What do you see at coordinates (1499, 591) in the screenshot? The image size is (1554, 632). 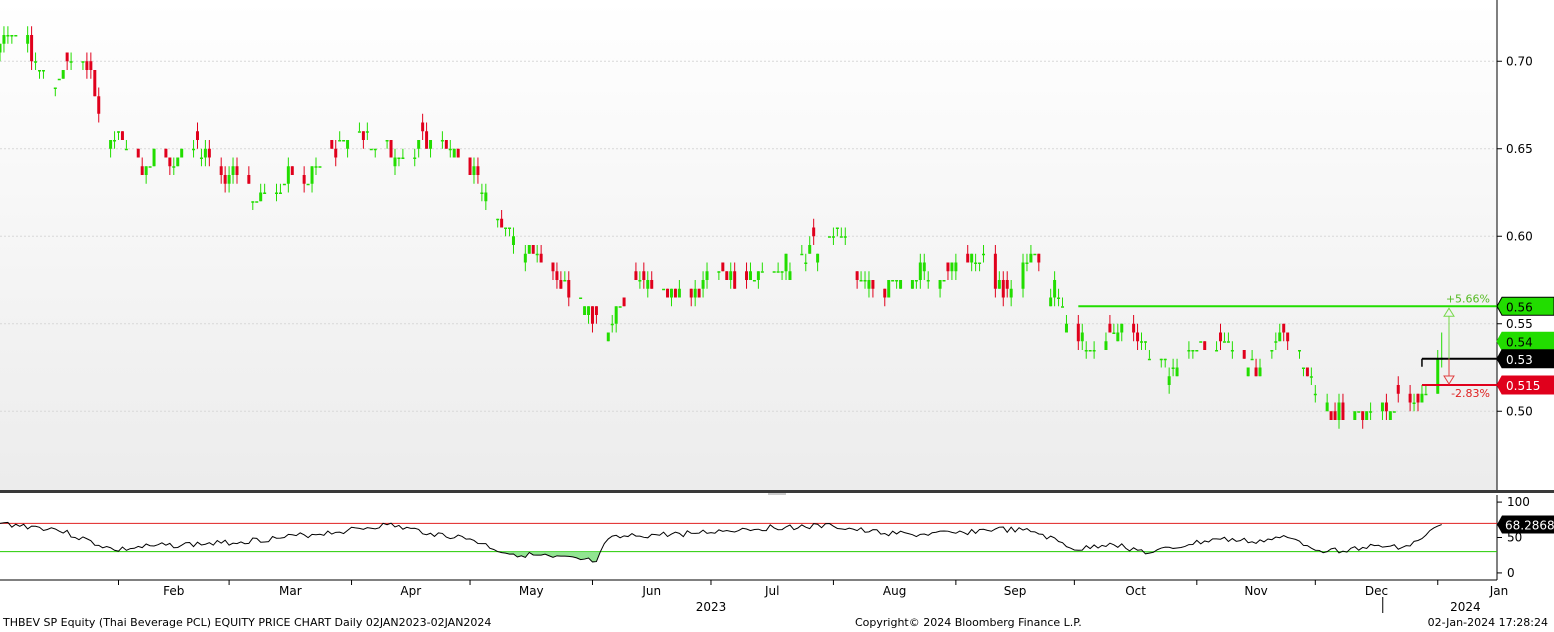 I see `x-month-label: Jan` at bounding box center [1499, 591].